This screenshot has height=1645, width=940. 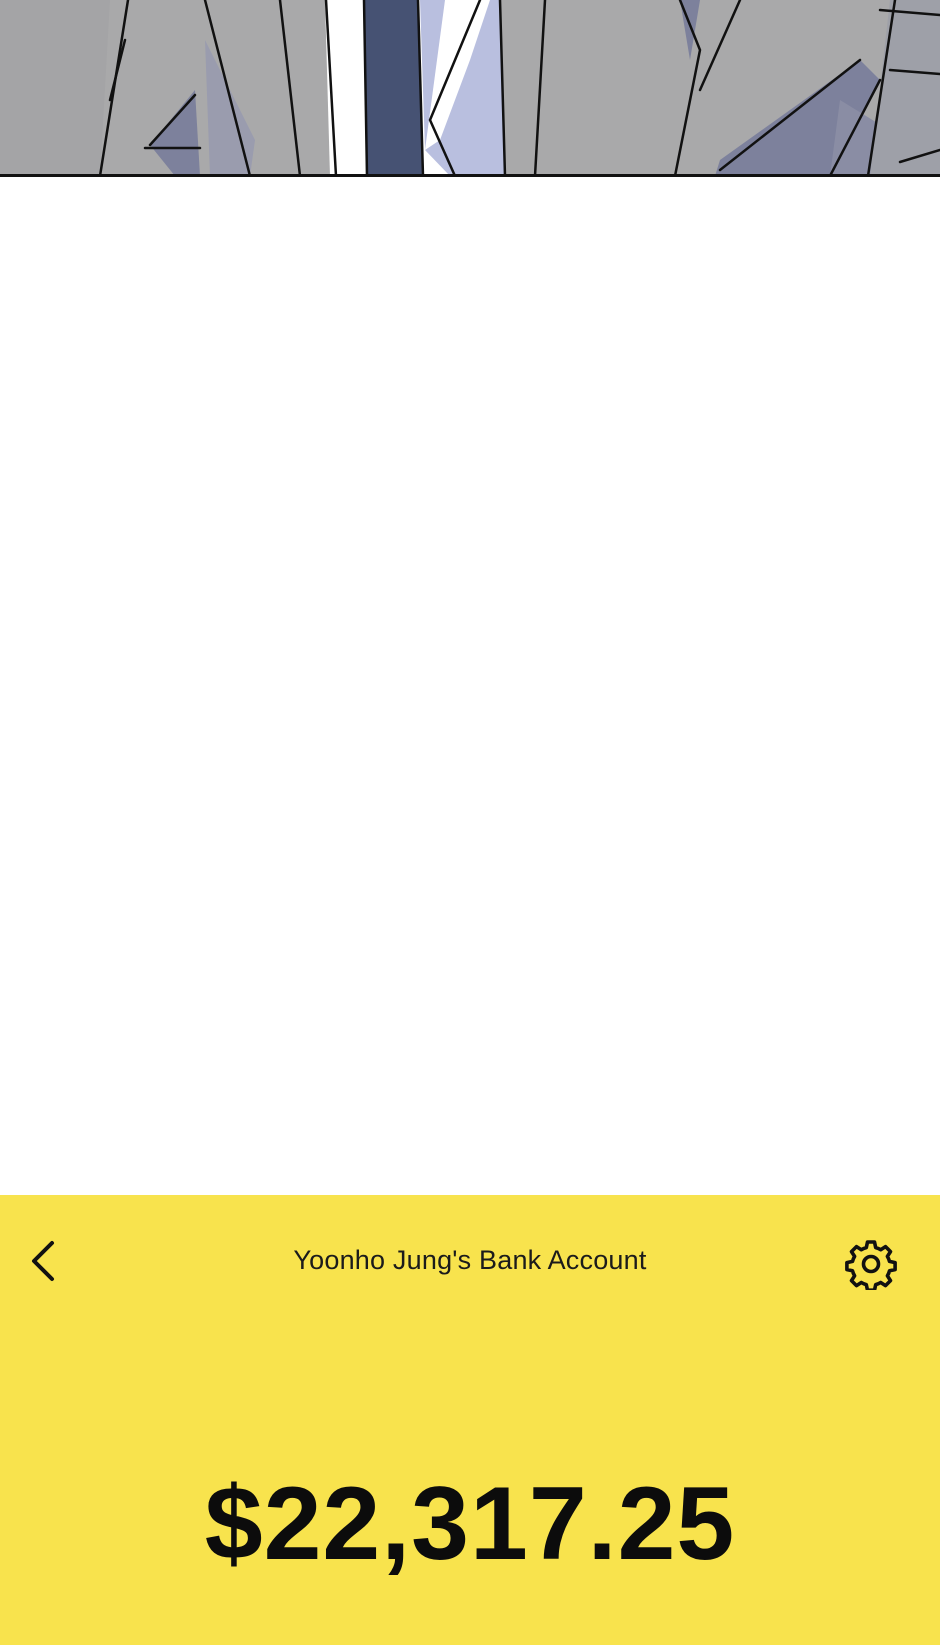 I want to click on suit-illustration, so click(x=470, y=88).